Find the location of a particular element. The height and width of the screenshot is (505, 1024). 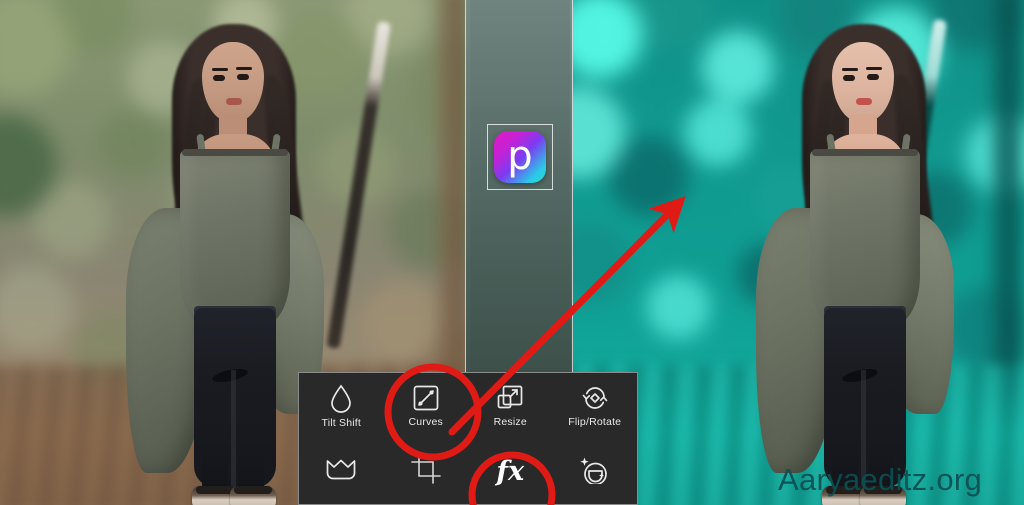

tool-perspective is located at coordinates (341, 472).